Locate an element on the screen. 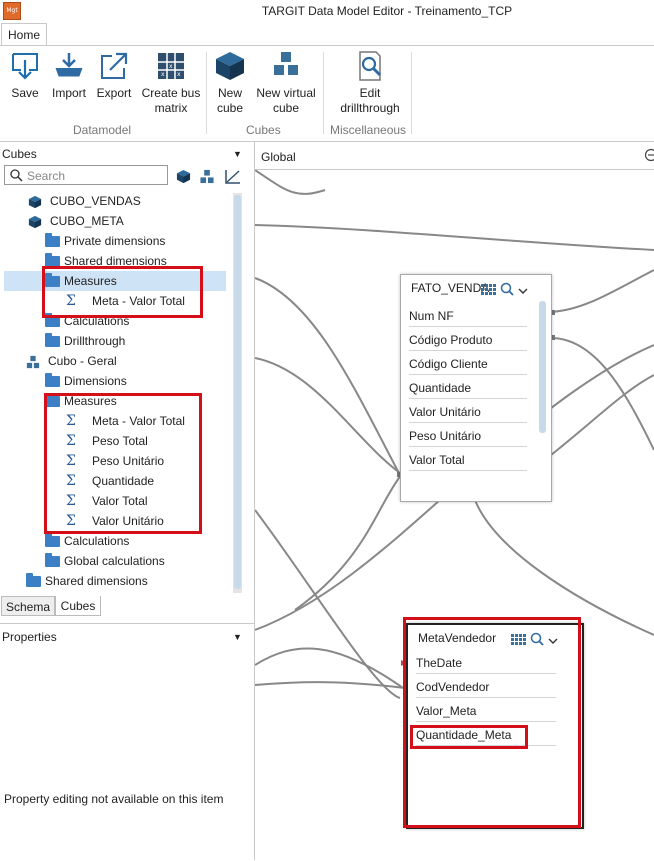 Image resolution: width=654 pixels, height=861 pixels. import-icon is located at coordinates (69, 66).